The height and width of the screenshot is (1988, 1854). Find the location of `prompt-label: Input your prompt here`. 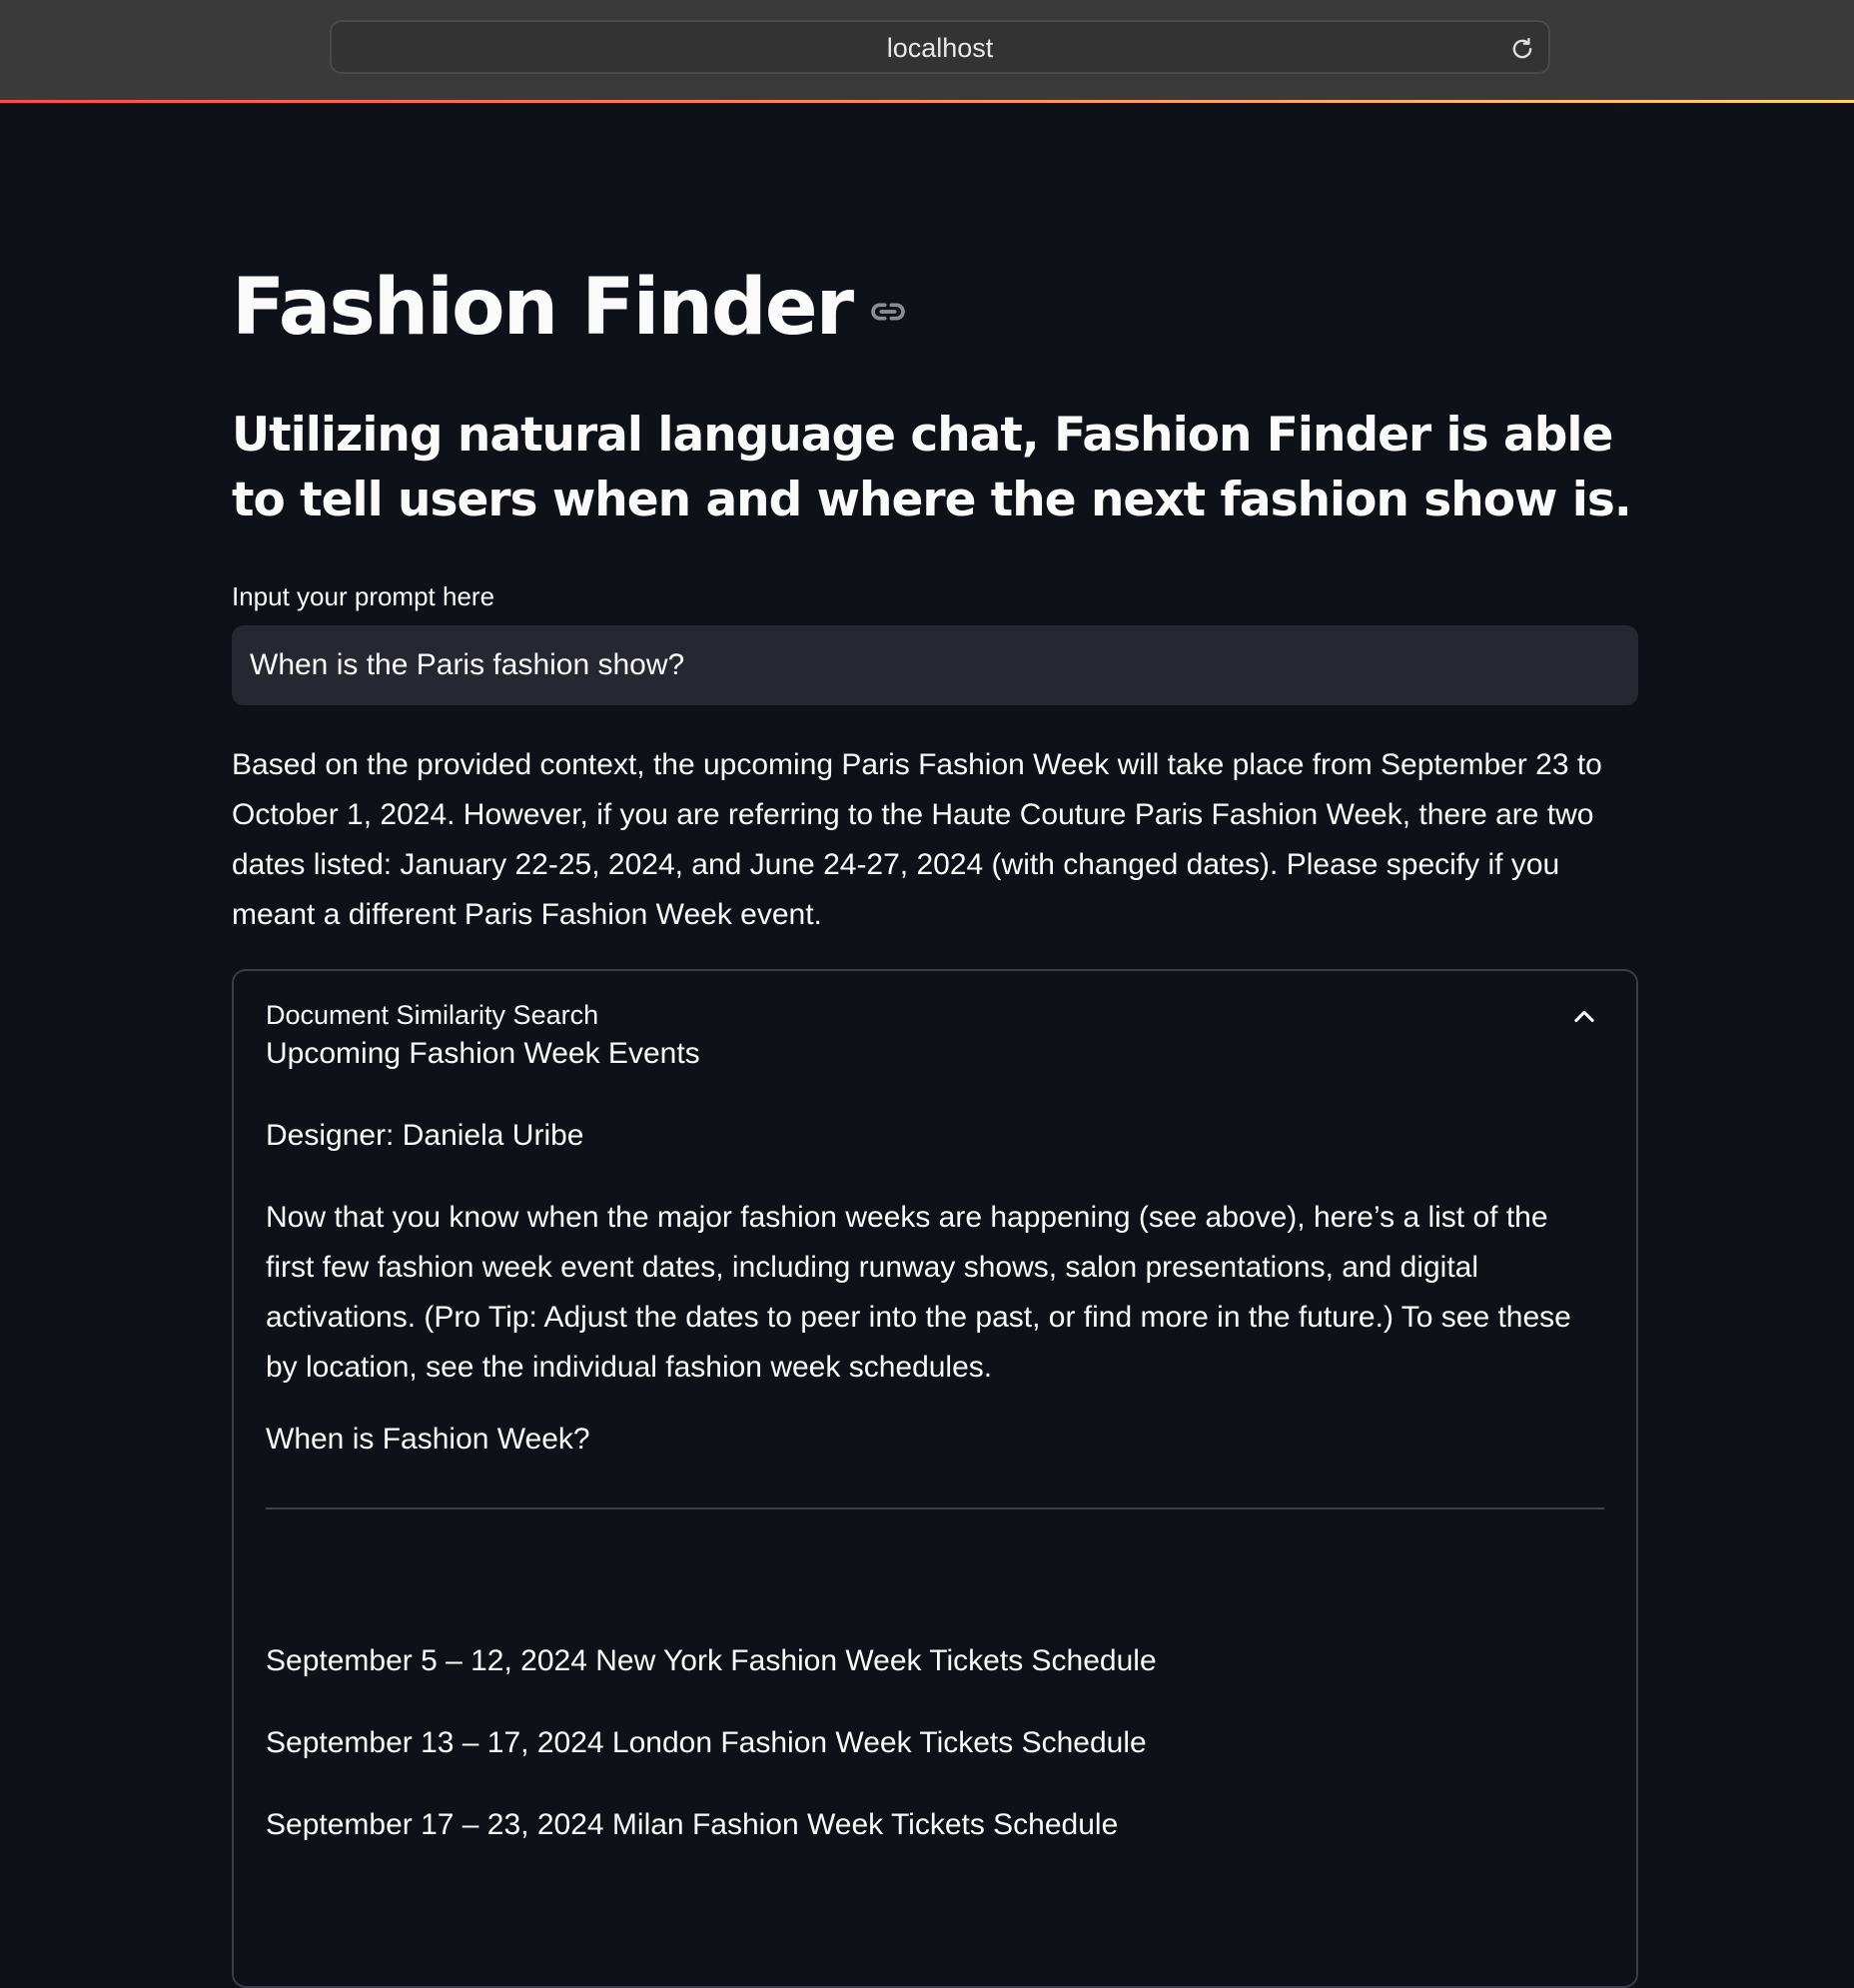

prompt-label: Input your prompt here is located at coordinates (363, 596).